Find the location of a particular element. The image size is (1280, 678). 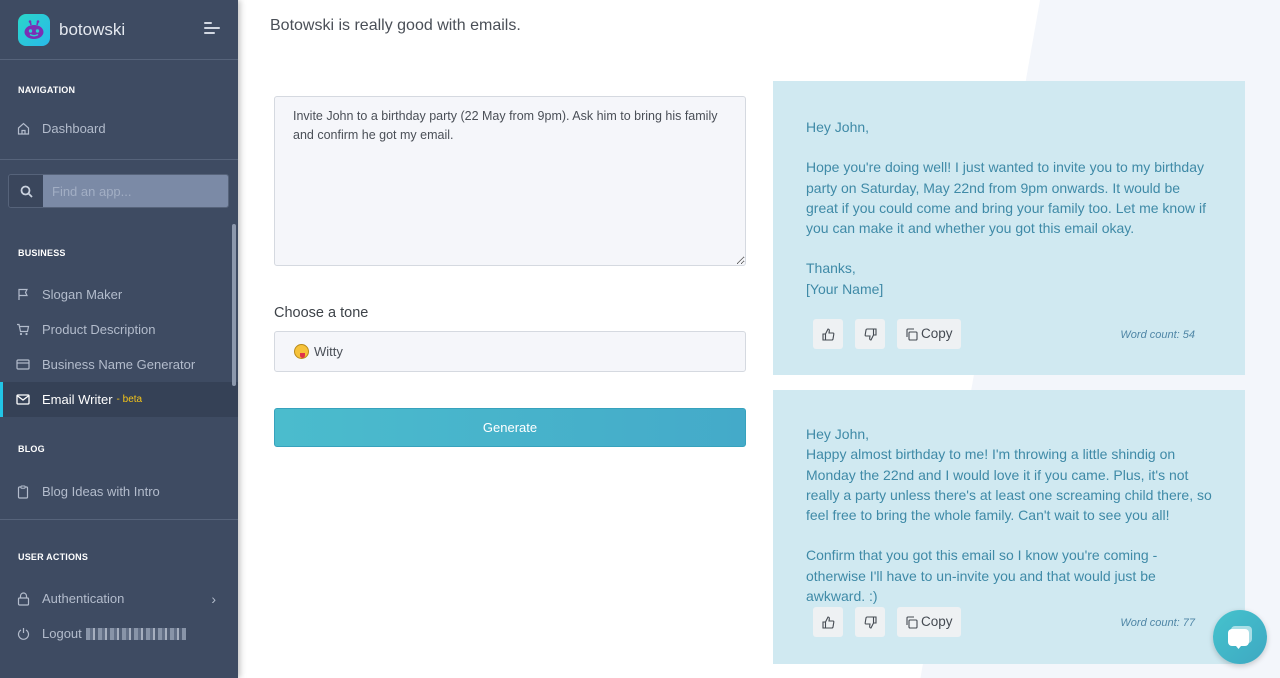

chat-widget-button is located at coordinates (1240, 637).